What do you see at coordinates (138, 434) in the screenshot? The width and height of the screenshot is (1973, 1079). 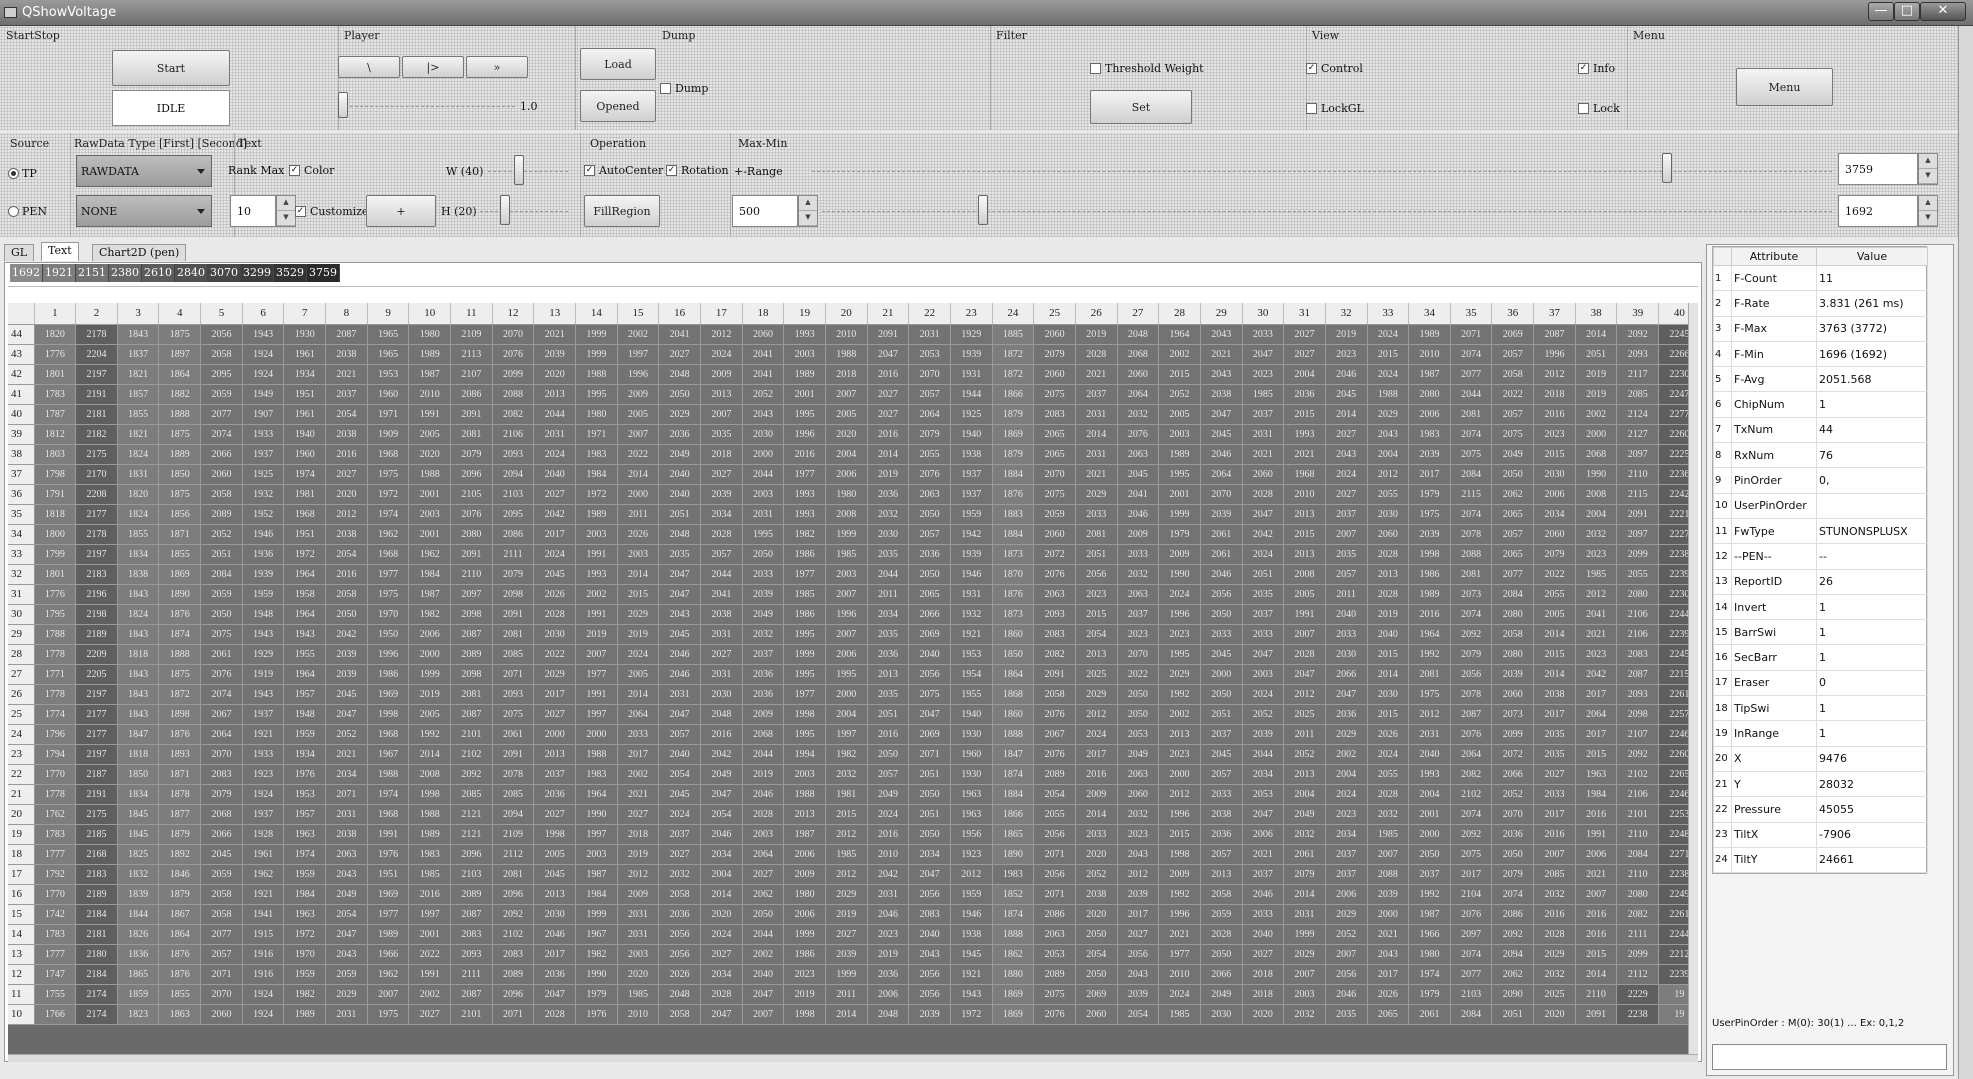 I see `grid-cell: 1821` at bounding box center [138, 434].